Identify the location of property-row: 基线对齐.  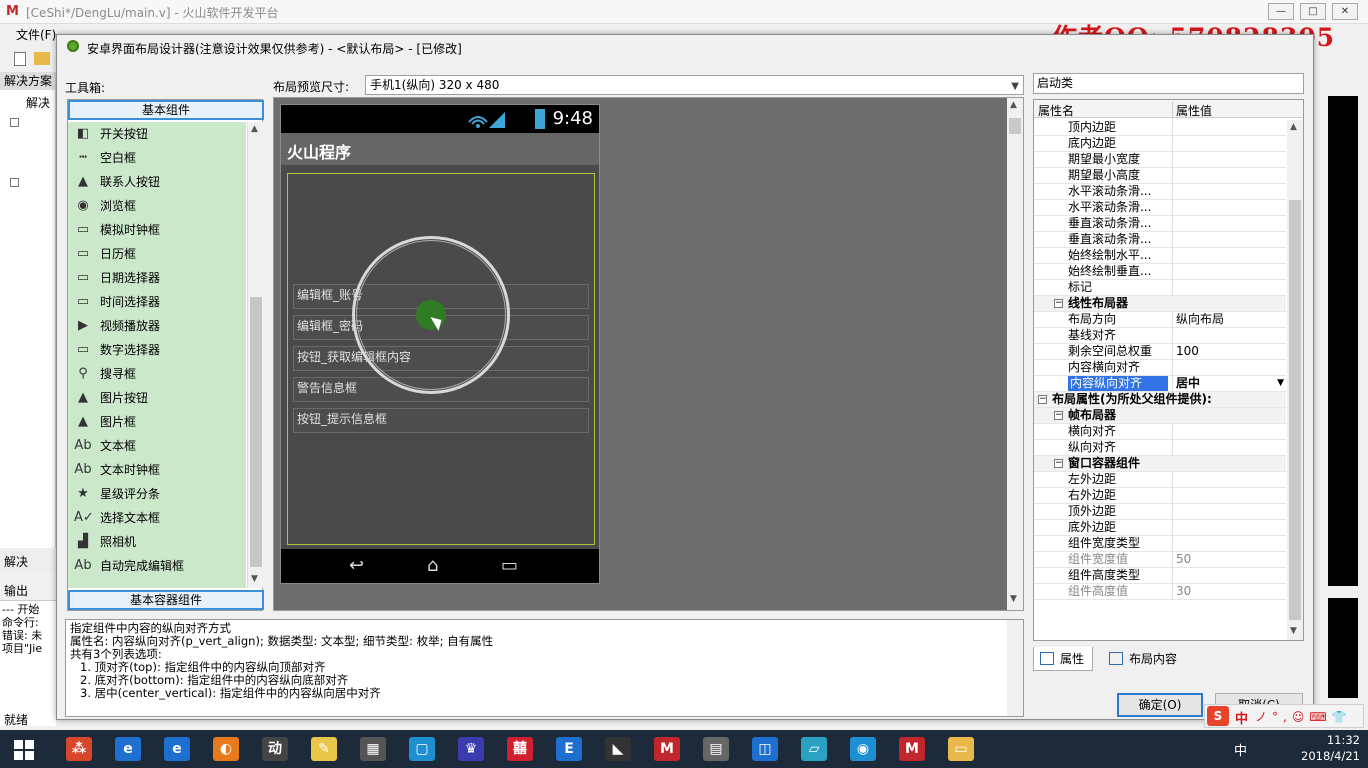
(1160, 336).